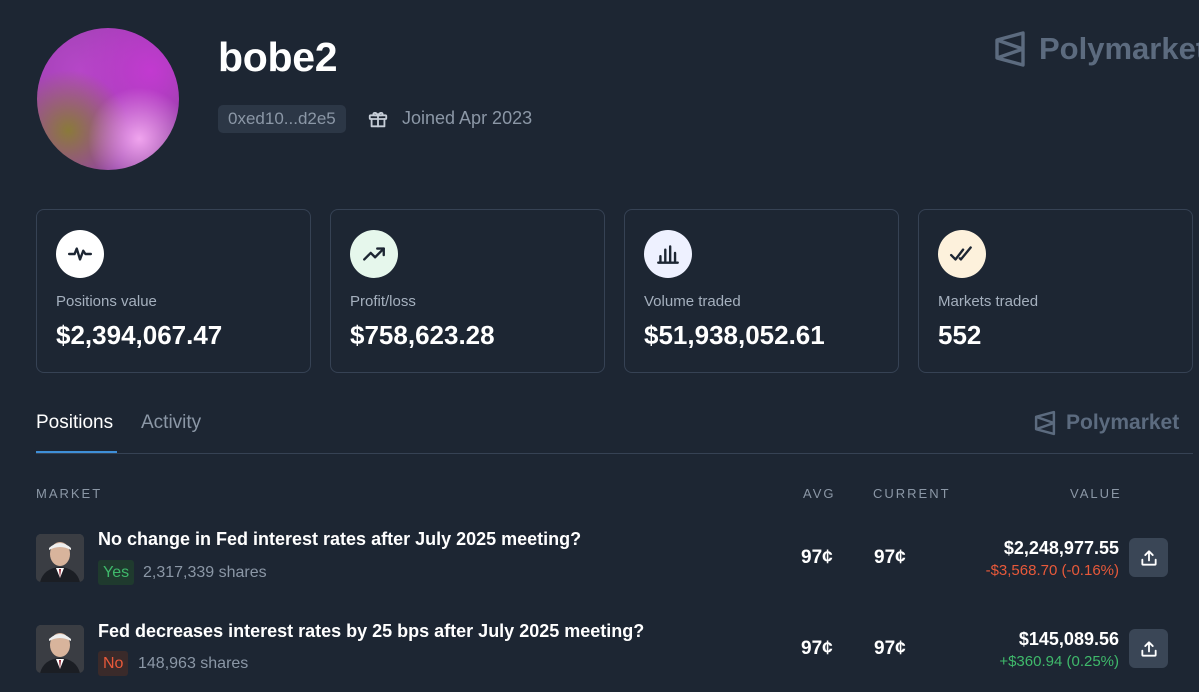 The width and height of the screenshot is (1199, 692). What do you see at coordinates (1055, 291) in the screenshot?
I see `stat-card-markets-traded: Markets traded 552` at bounding box center [1055, 291].